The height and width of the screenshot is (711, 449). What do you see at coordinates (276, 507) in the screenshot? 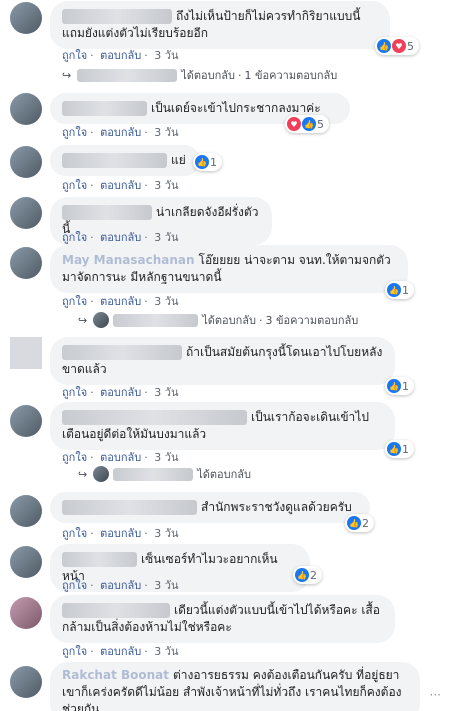
I see `comment-text: สำนักพระราชวังดูแลด้วยครับ` at bounding box center [276, 507].